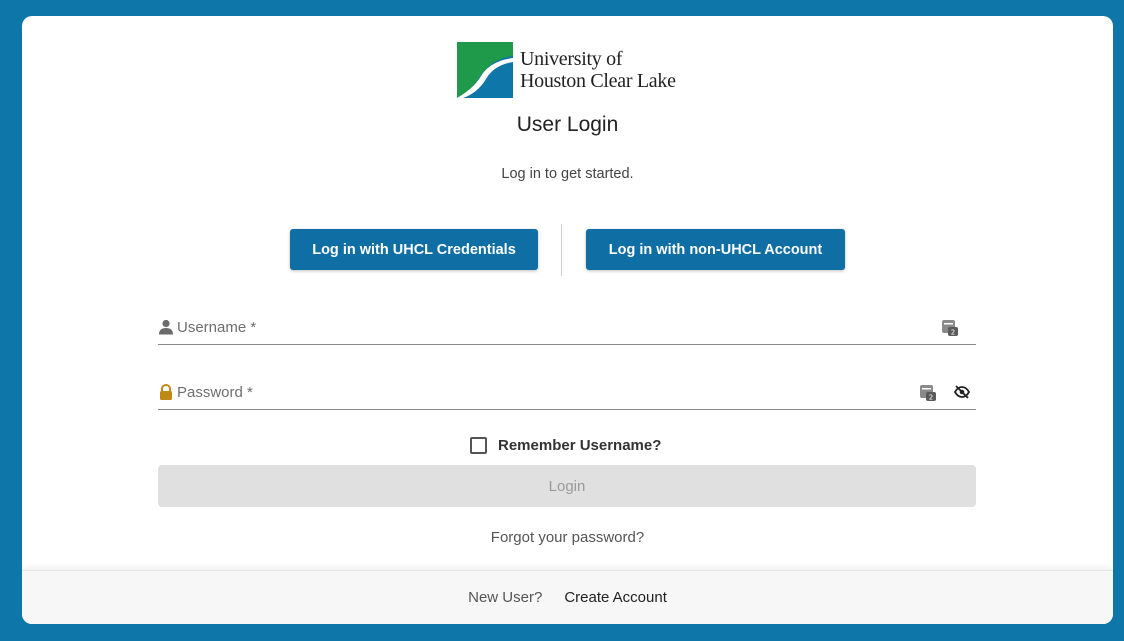 The width and height of the screenshot is (1124, 641). What do you see at coordinates (166, 392) in the screenshot?
I see `lock-icon` at bounding box center [166, 392].